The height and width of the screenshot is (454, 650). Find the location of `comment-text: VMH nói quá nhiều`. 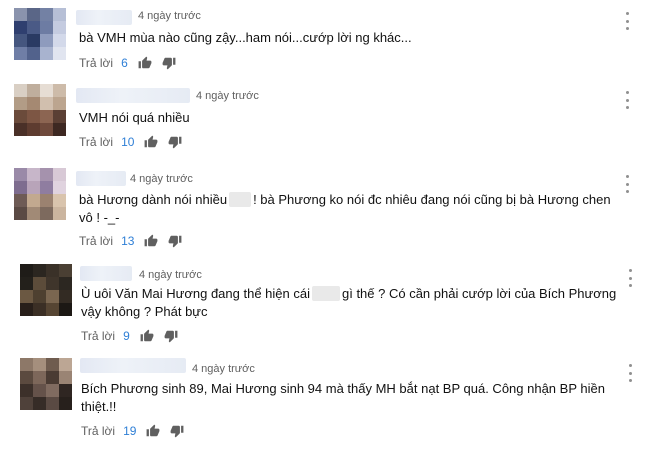

comment-text: VMH nói quá nhiều is located at coordinates (134, 117).